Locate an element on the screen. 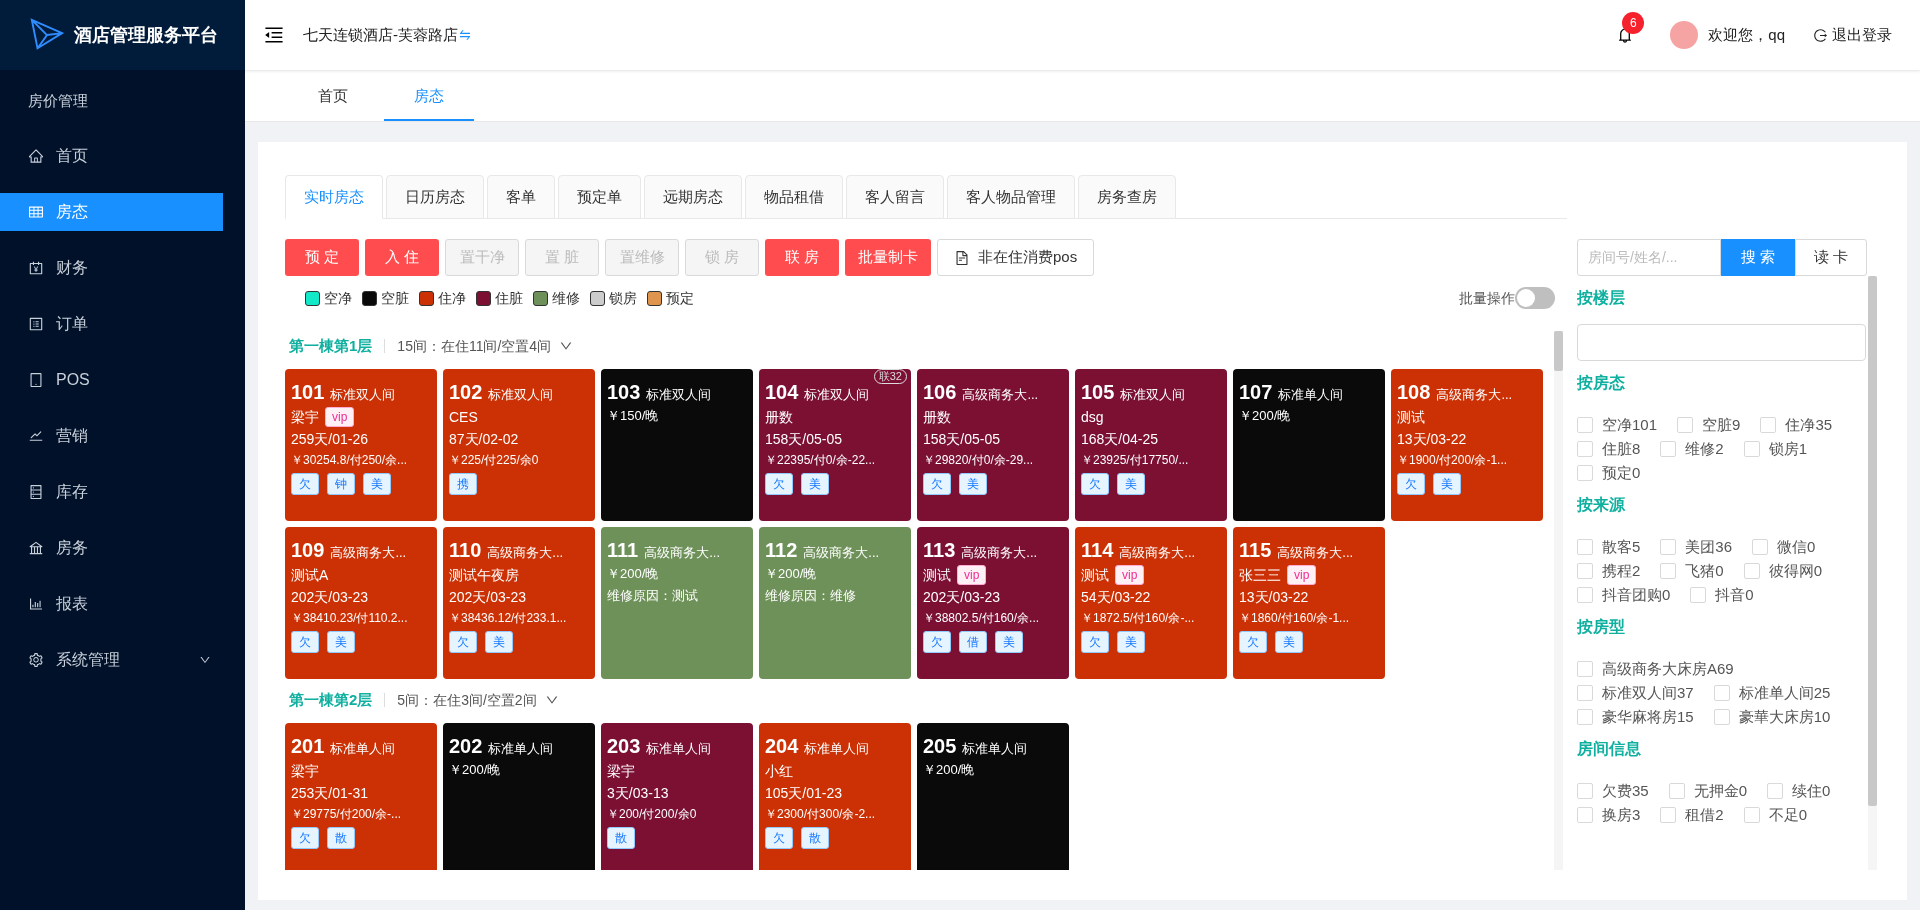 The height and width of the screenshot is (910, 1920). content-tab: 物品租借 is located at coordinates (794, 197).